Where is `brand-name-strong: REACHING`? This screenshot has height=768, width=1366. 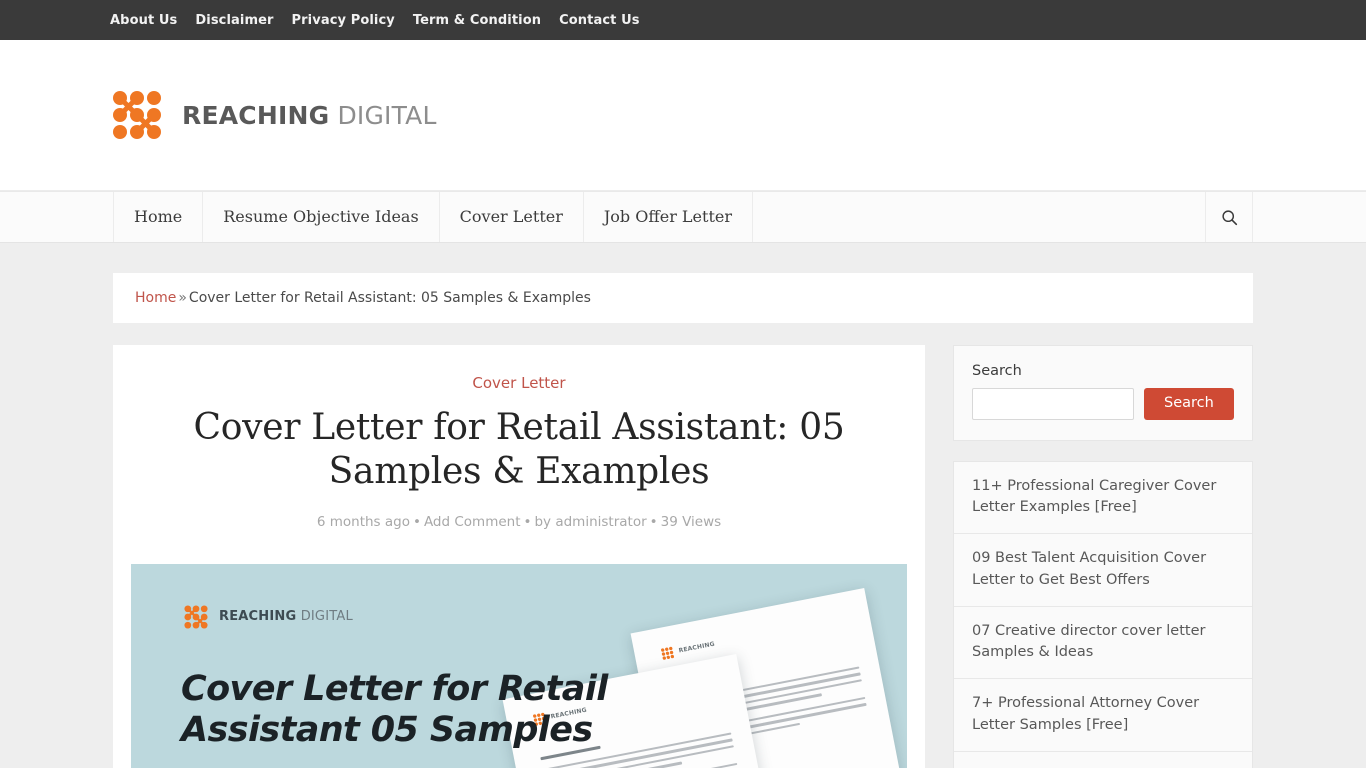
brand-name-strong: REACHING is located at coordinates (256, 115).